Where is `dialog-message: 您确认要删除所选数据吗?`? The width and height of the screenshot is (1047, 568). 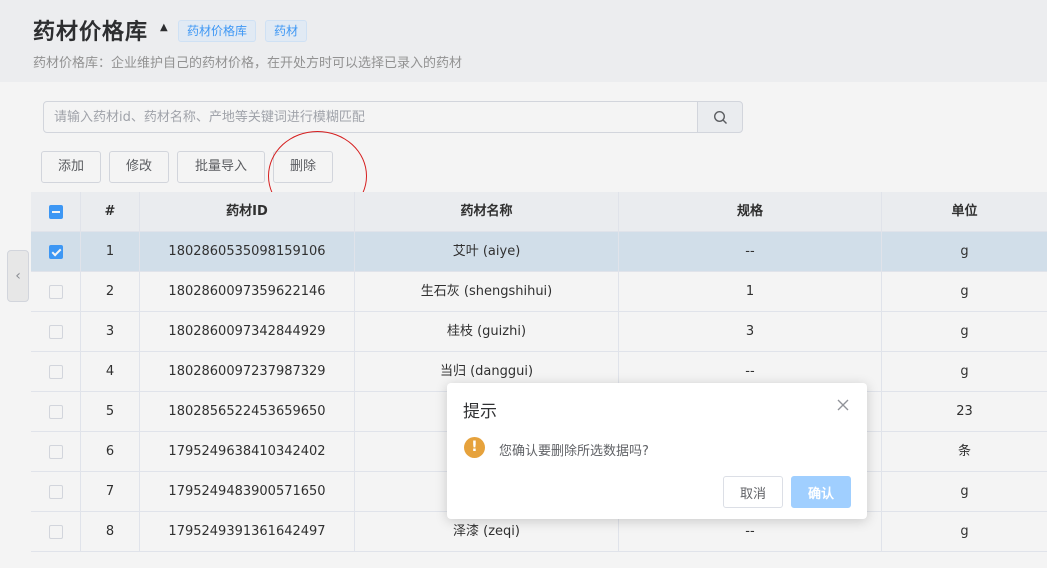
dialog-message: 您确认要删除所选数据吗? is located at coordinates (574, 451).